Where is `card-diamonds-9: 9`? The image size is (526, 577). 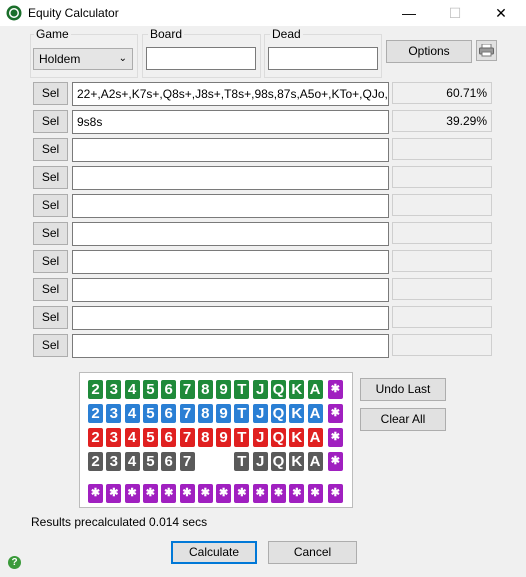
card-diamonds-9: 9 is located at coordinates (224, 437).